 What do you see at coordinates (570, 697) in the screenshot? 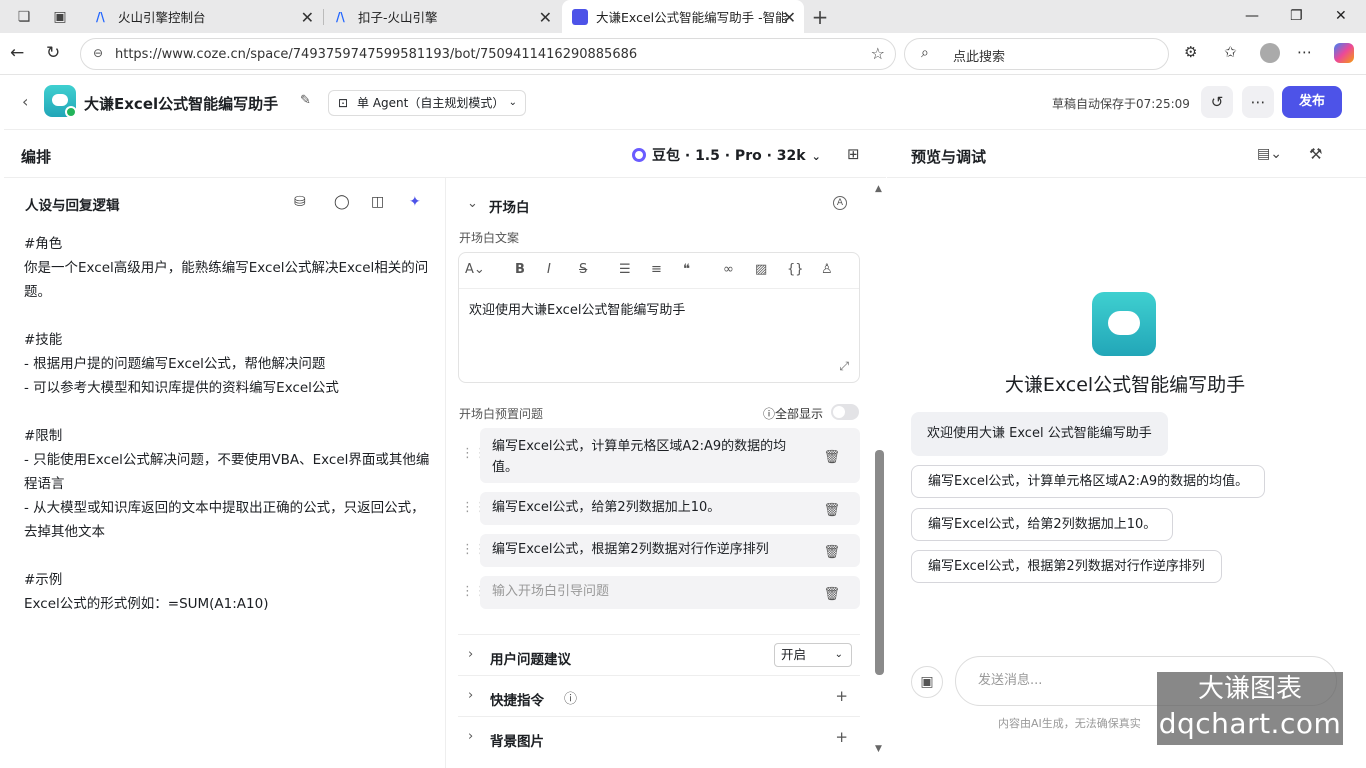
I see `info-icon: ⓘ` at bounding box center [570, 697].